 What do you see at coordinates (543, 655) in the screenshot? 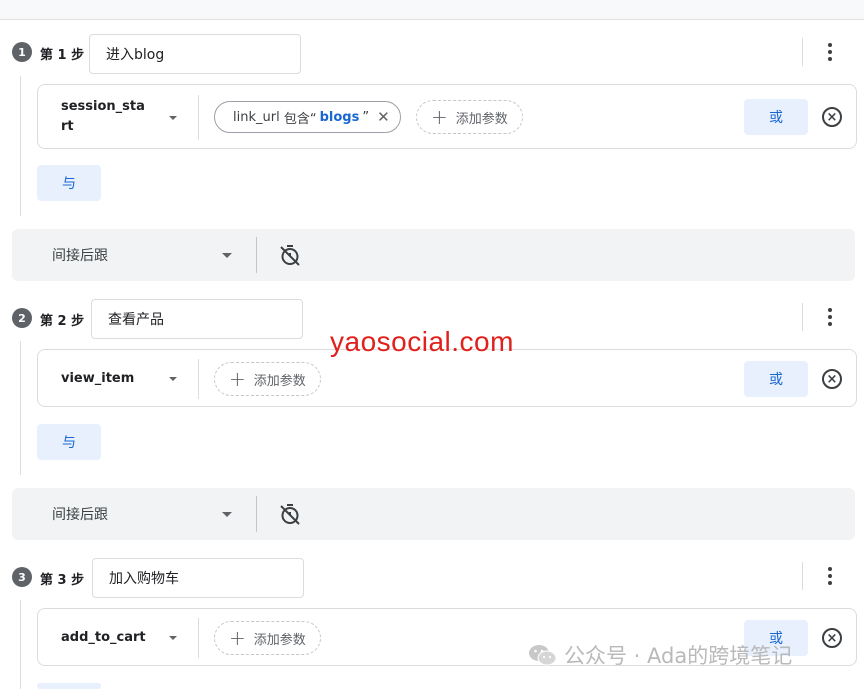
I see `wechat-icon` at bounding box center [543, 655].